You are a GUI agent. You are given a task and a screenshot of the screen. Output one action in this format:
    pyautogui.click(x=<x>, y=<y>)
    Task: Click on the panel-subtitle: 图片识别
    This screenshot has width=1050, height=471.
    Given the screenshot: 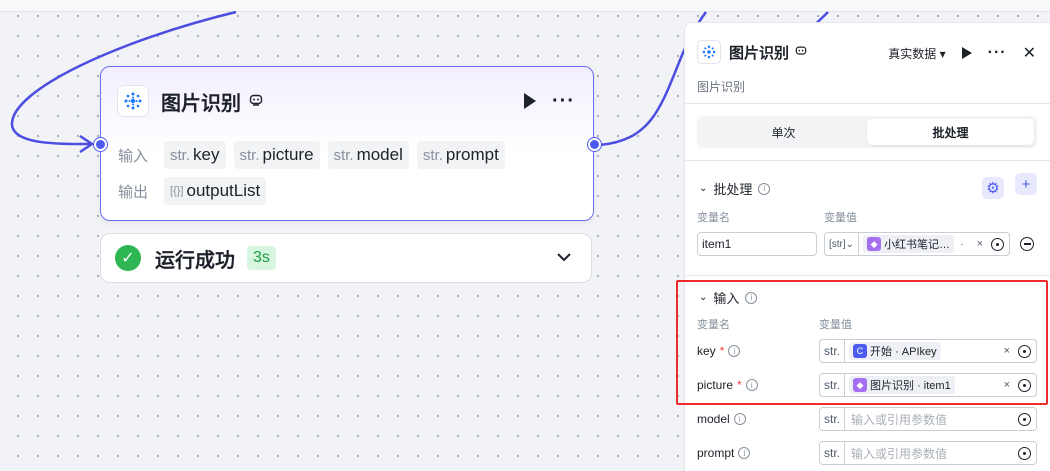 What is the action you would take?
    pyautogui.click(x=721, y=87)
    